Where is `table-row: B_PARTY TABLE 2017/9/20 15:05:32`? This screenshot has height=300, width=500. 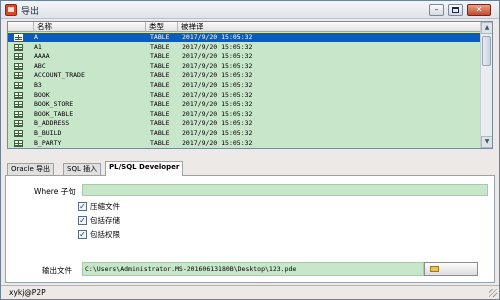 table-row: B_PARTY TABLE 2017/9/20 15:05:32 is located at coordinates (244, 143).